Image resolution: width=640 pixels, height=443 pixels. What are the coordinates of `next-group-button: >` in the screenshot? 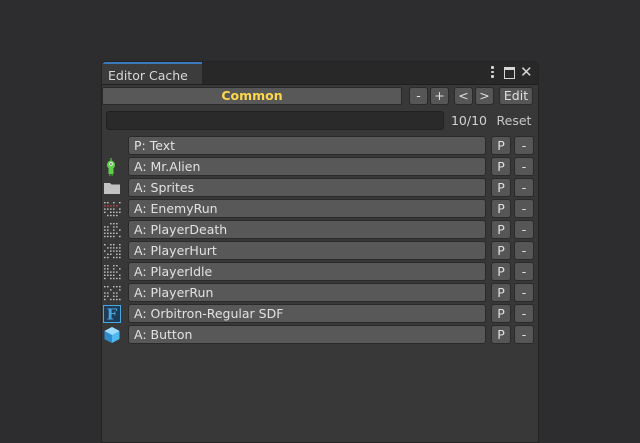 It's located at (484, 96).